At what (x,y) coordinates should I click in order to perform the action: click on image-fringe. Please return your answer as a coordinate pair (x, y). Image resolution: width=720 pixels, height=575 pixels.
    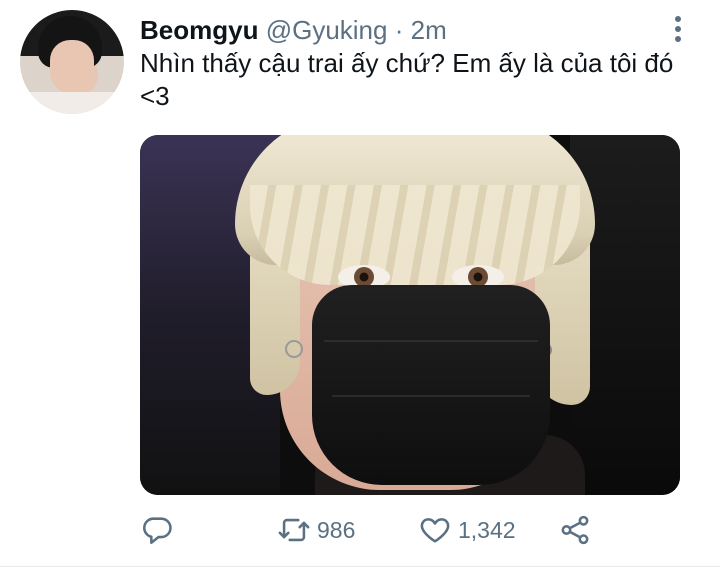
    Looking at the image, I should click on (415, 235).